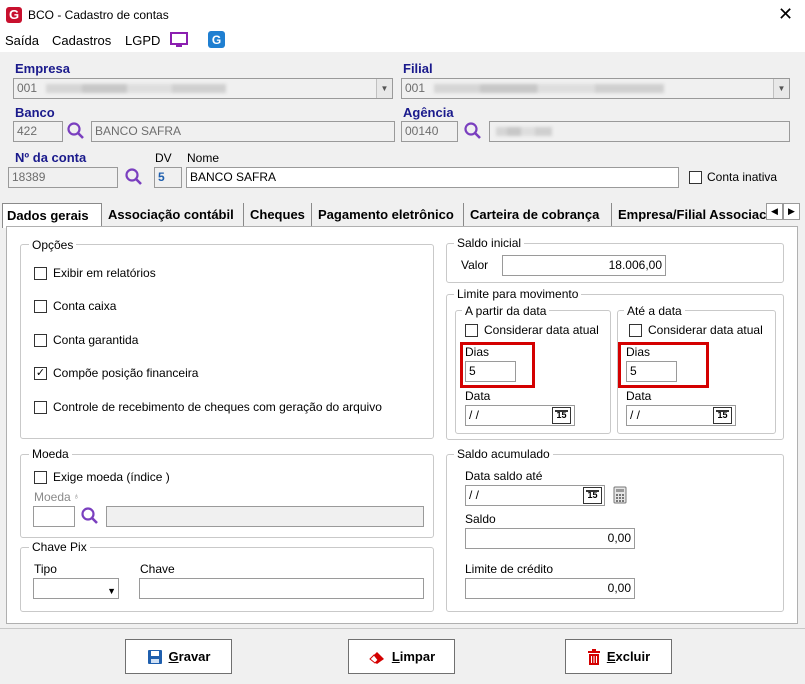  Describe the element at coordinates (651, 371) in the screenshot. I see `ate-dias-field: 5` at that location.